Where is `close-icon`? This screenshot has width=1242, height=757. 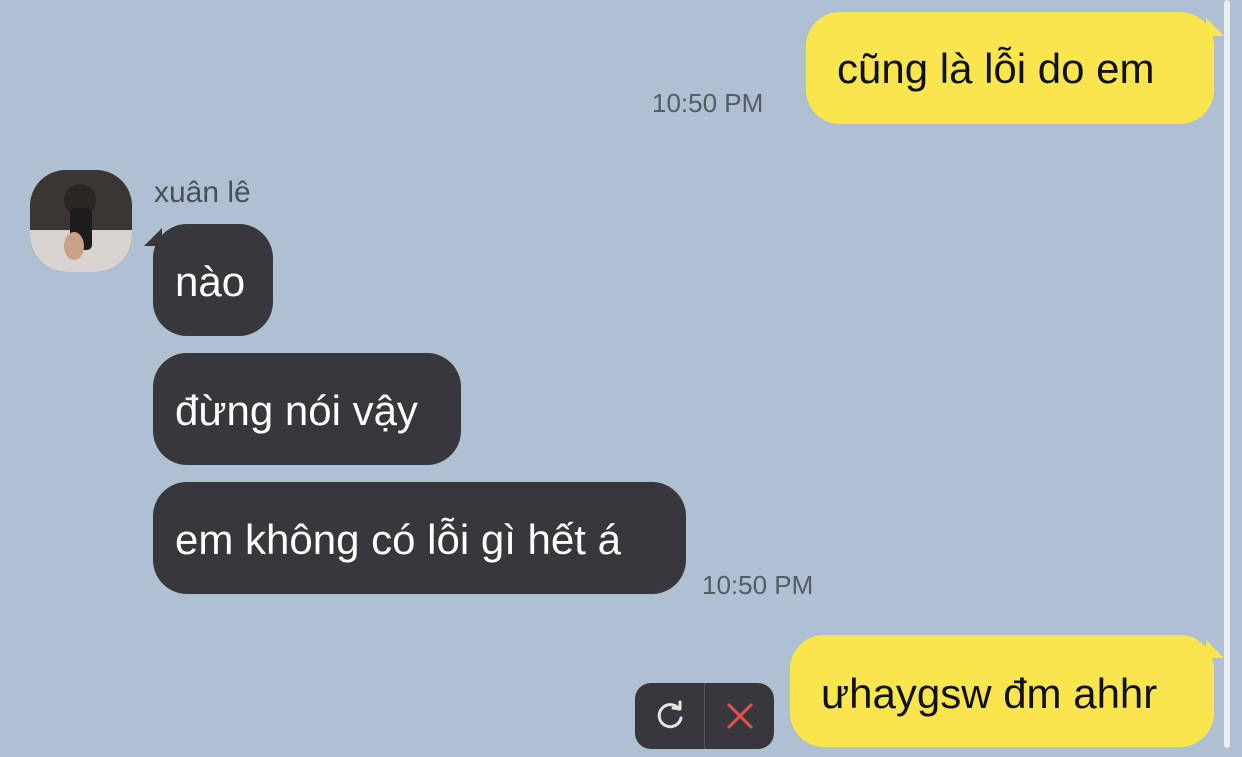 close-icon is located at coordinates (739, 716).